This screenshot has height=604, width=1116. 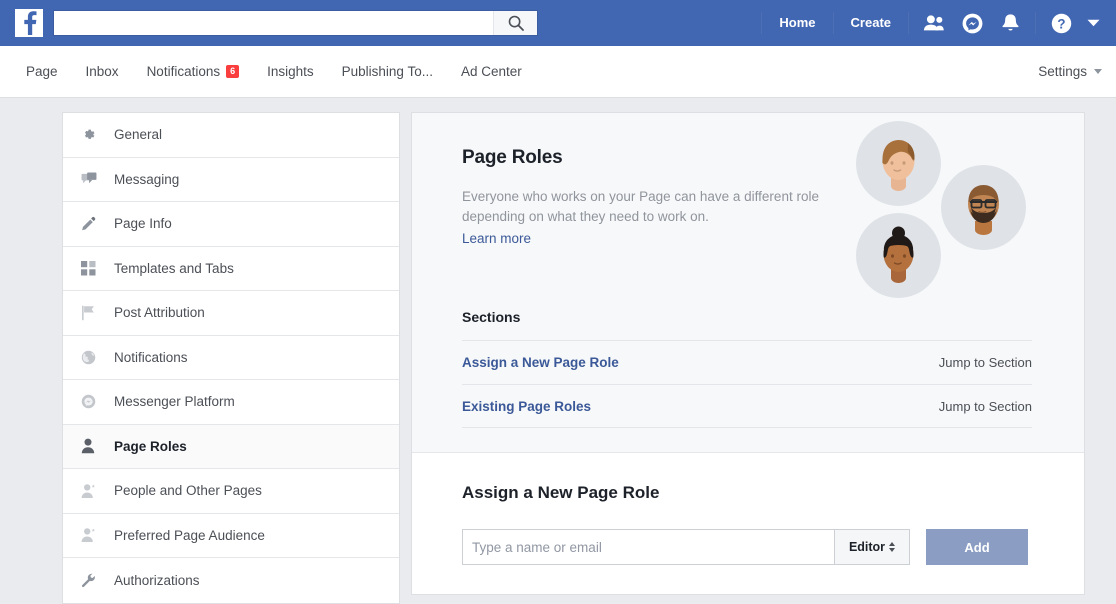 What do you see at coordinates (515, 23) in the screenshot?
I see `search-icon` at bounding box center [515, 23].